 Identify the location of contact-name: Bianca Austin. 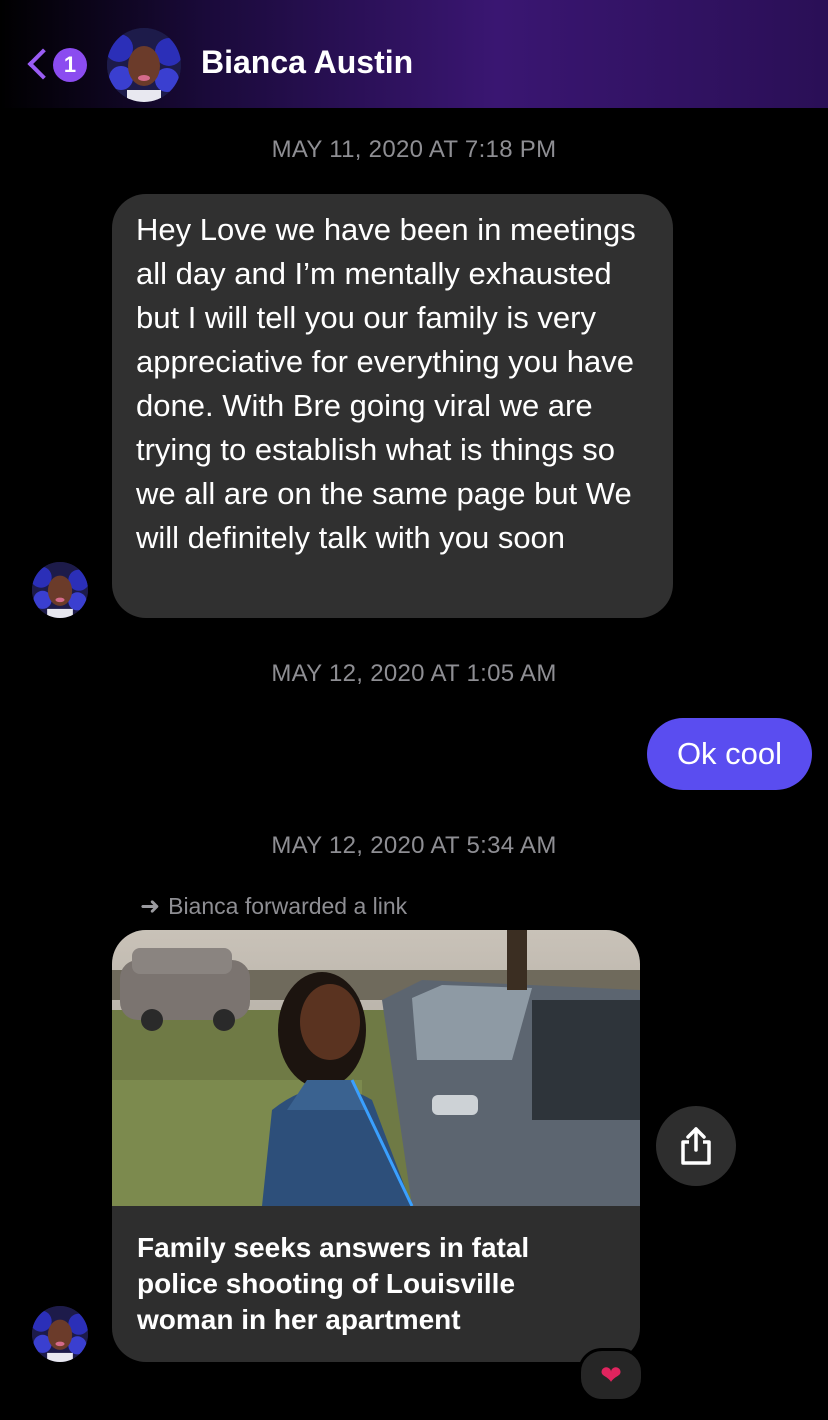
(307, 62).